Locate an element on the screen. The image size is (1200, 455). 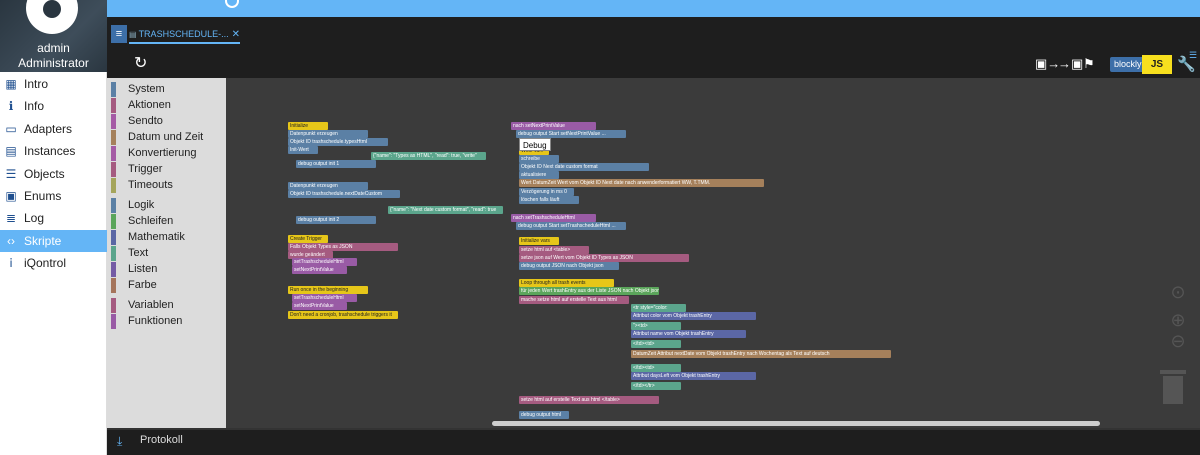
menu-toggle-button: ≡ is located at coordinates (119, 34).